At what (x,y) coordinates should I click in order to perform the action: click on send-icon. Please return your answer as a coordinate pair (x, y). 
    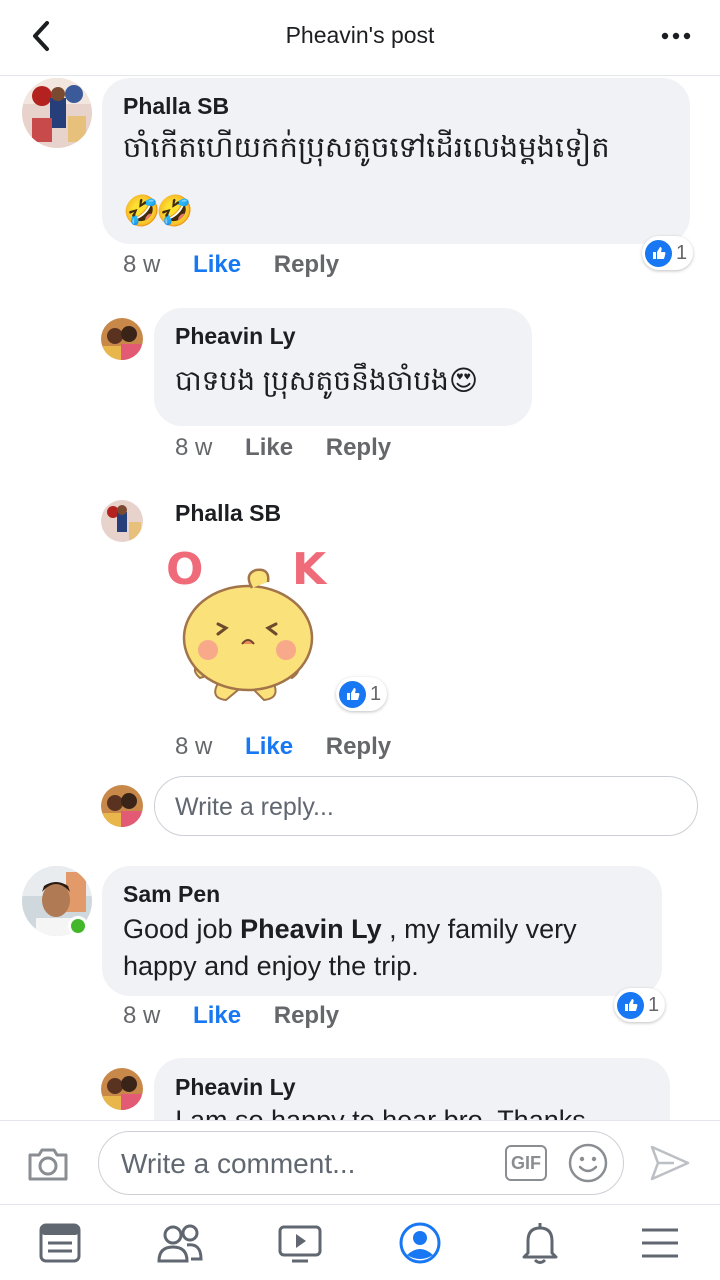
    Looking at the image, I should click on (670, 1163).